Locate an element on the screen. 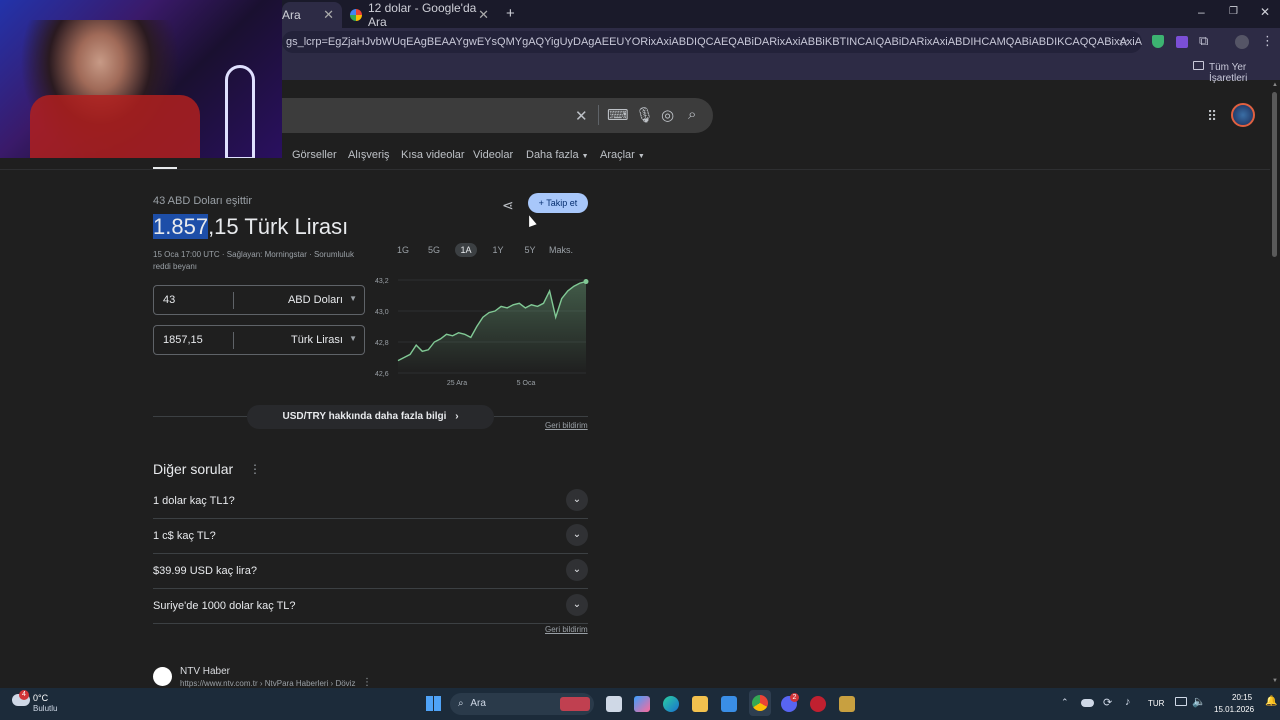  tray-overflow-icon: ⌃ is located at coordinates (1065, 702).